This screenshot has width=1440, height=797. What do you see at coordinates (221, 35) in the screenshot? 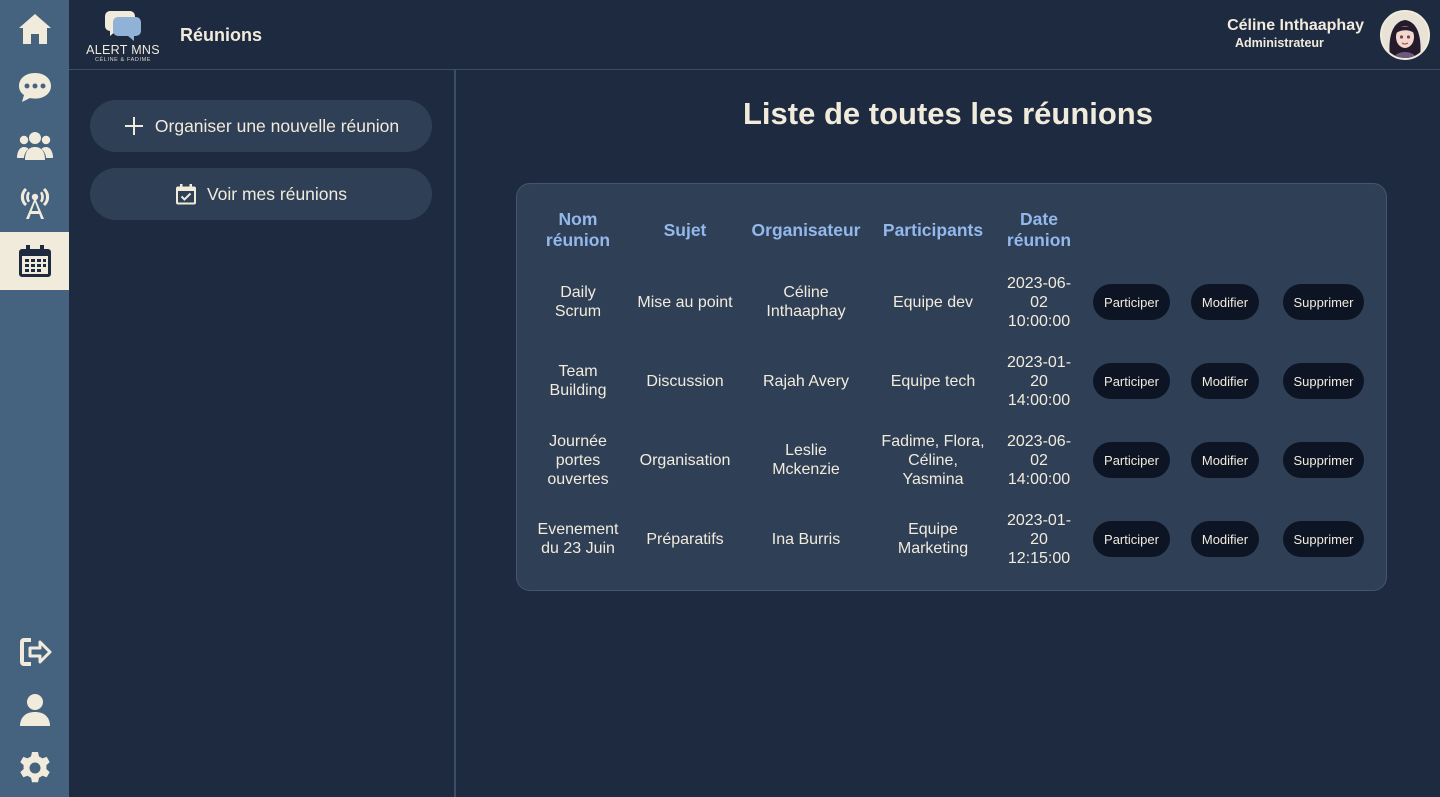
I see `page-title: Réunions` at bounding box center [221, 35].